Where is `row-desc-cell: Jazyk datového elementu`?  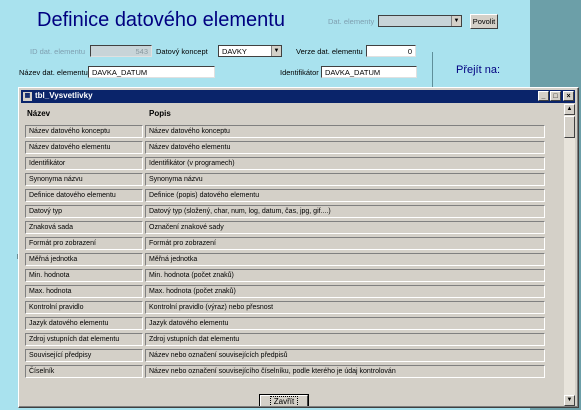
row-desc-cell: Jazyk datového elementu is located at coordinates (345, 323).